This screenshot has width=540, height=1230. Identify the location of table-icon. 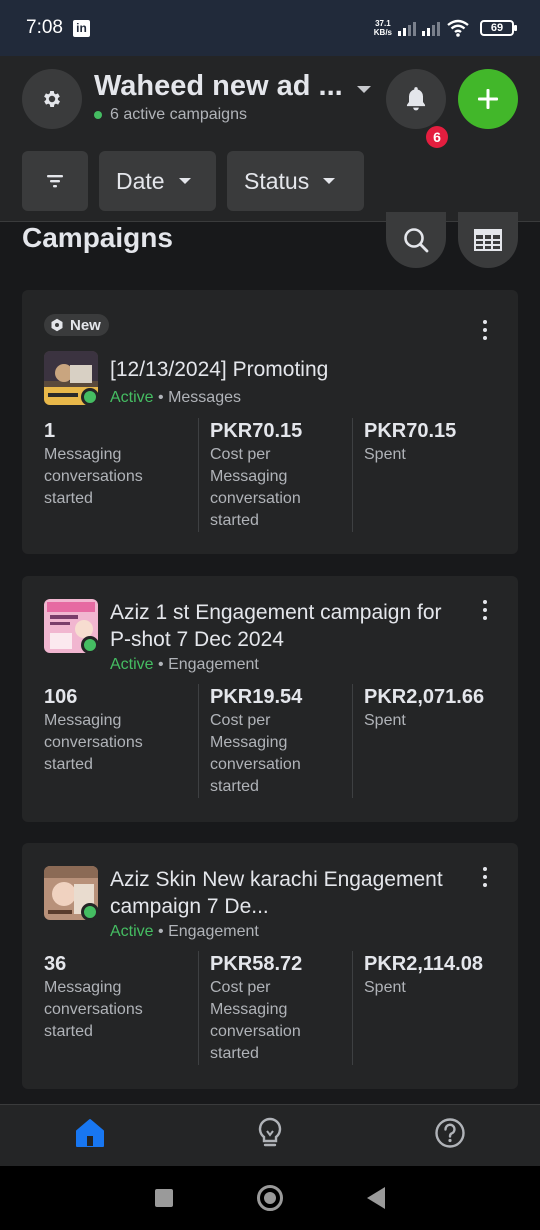
(488, 240).